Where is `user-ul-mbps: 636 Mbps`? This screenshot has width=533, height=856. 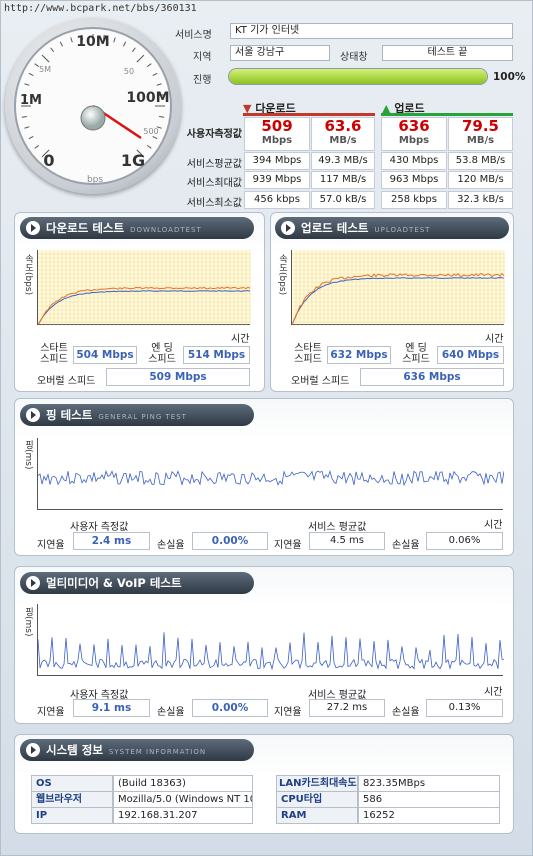
user-ul-mbps: 636 Mbps is located at coordinates (414, 134).